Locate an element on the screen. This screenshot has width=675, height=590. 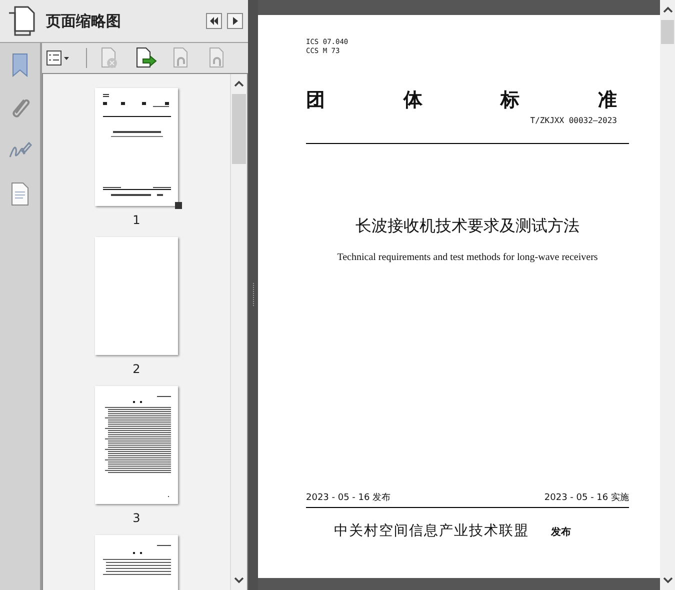
collapse-button is located at coordinates (214, 21).